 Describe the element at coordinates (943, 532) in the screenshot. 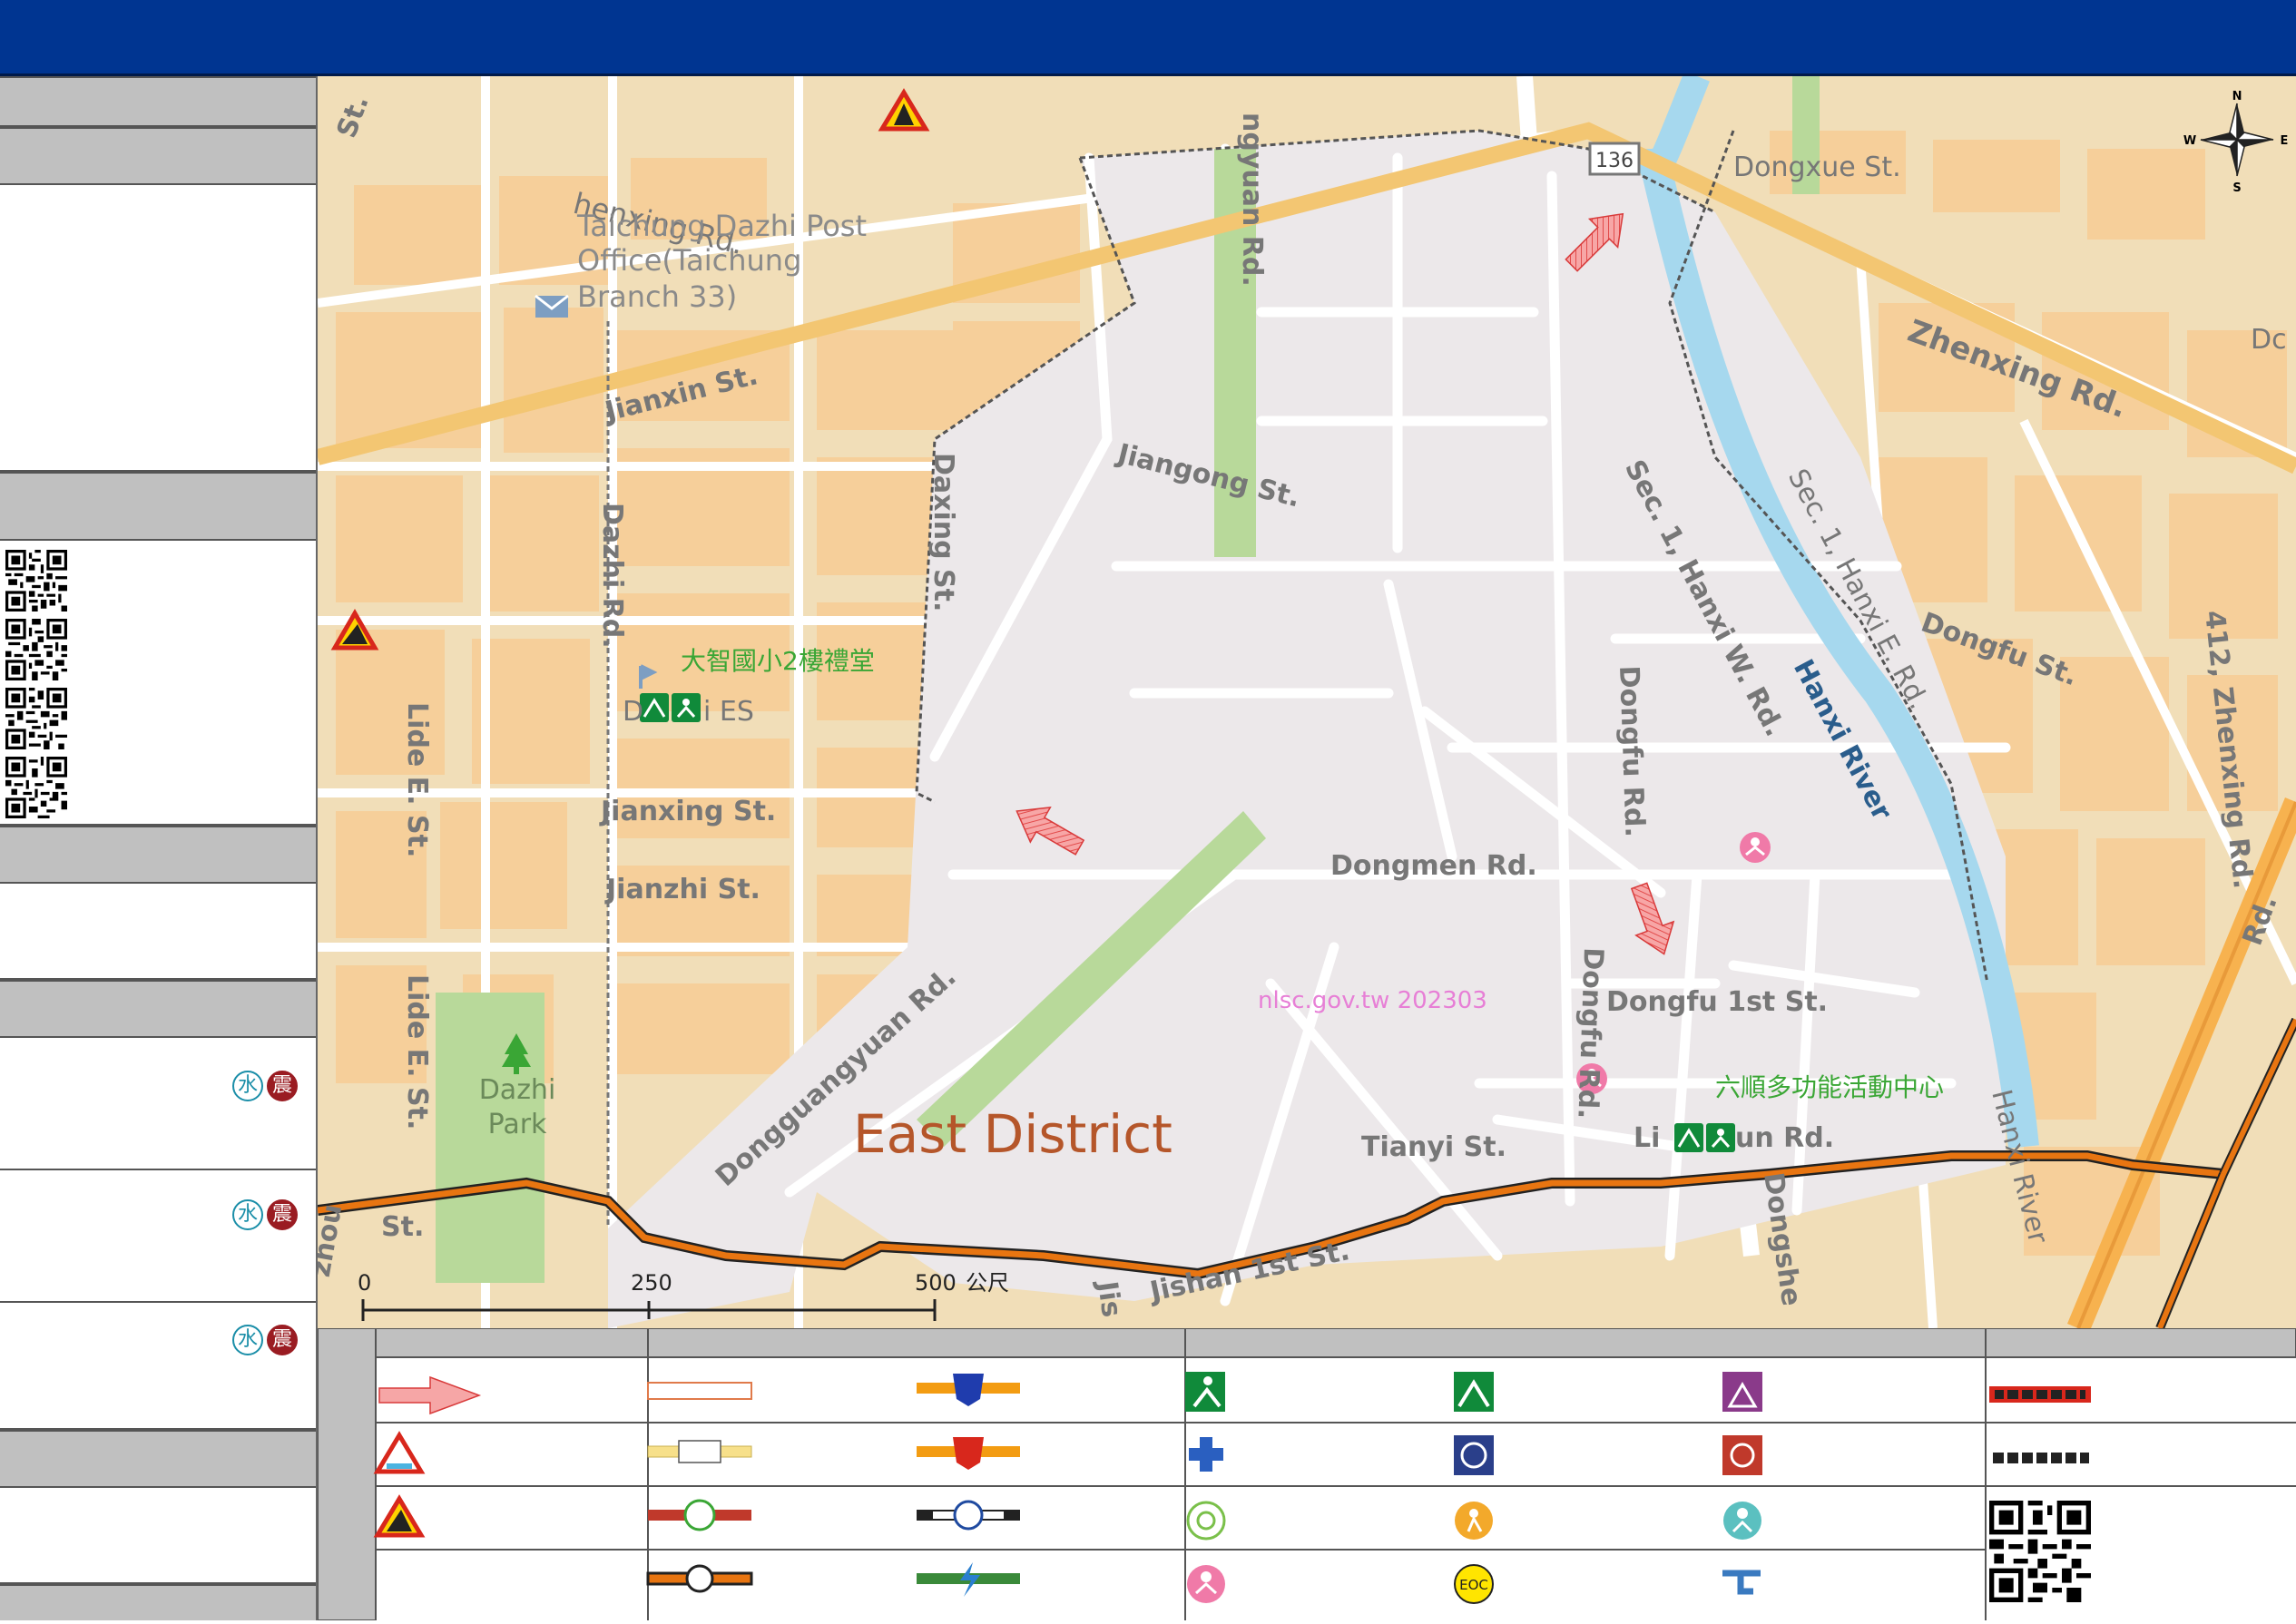

I see `street-label: Daxing St.` at that location.